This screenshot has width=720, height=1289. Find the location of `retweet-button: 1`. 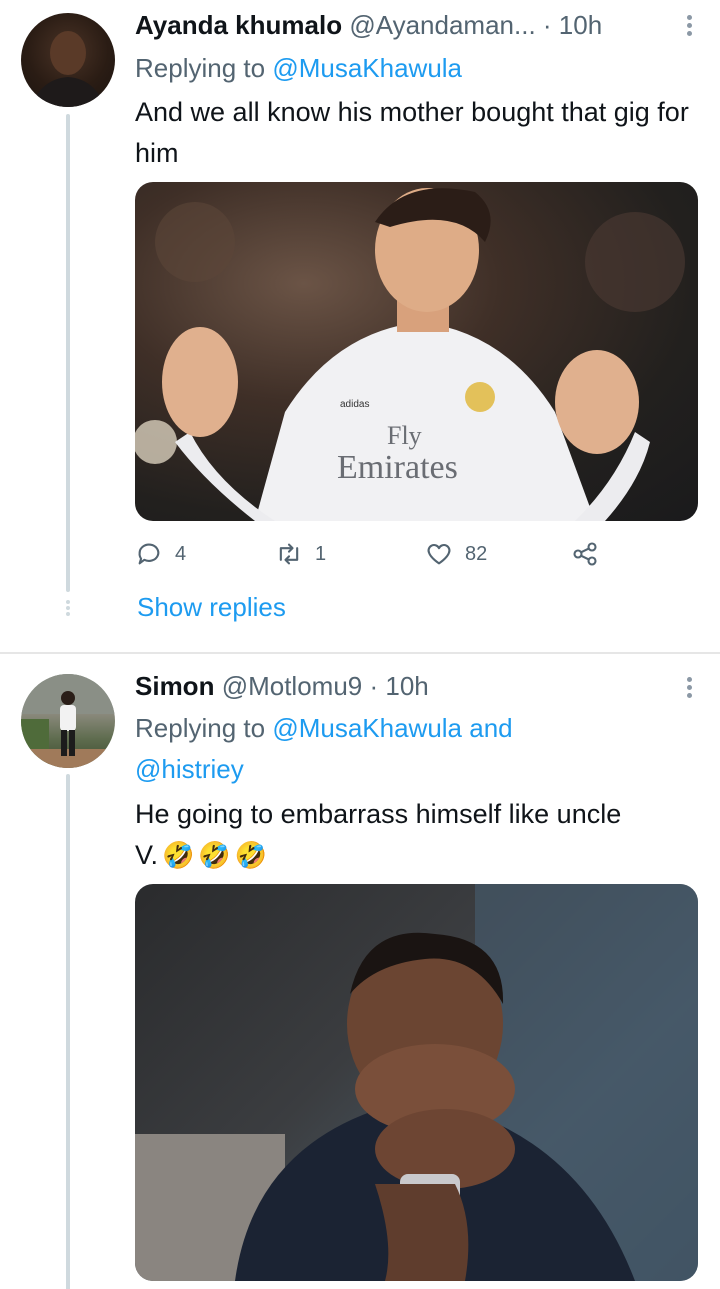

retweet-button: 1 is located at coordinates (300, 554).